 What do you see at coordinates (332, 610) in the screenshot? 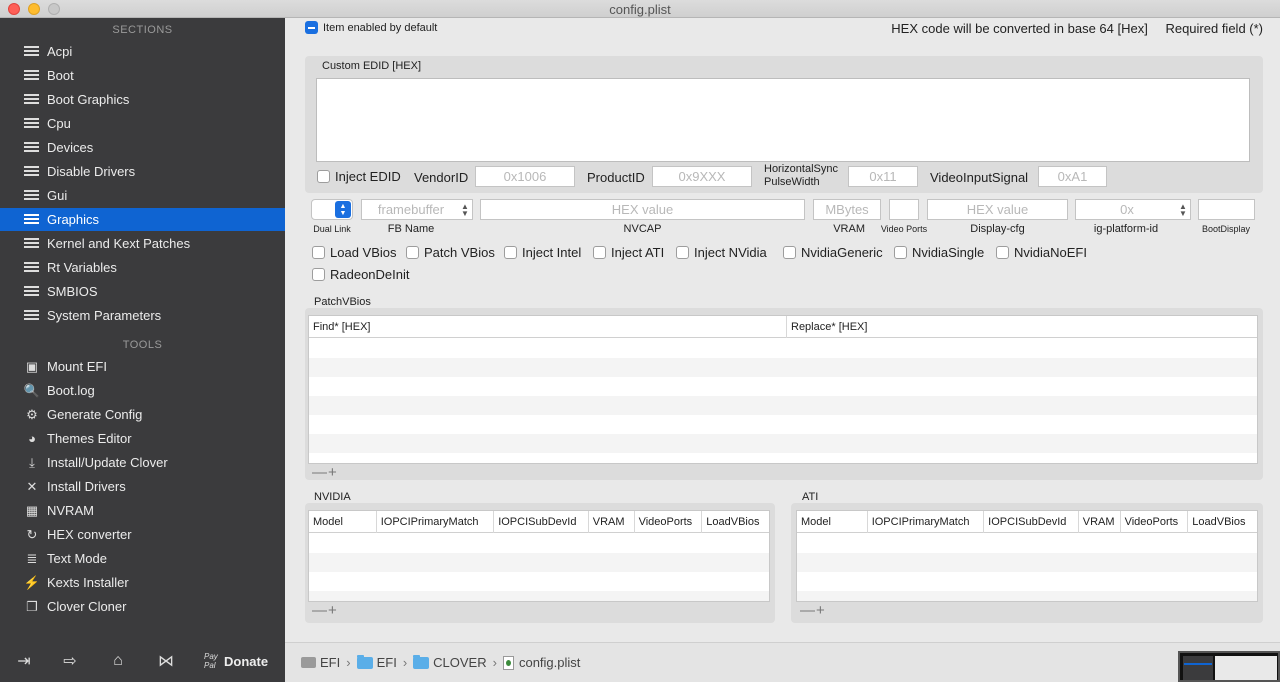
I see `nvidia-add-row-button: +` at bounding box center [332, 610].